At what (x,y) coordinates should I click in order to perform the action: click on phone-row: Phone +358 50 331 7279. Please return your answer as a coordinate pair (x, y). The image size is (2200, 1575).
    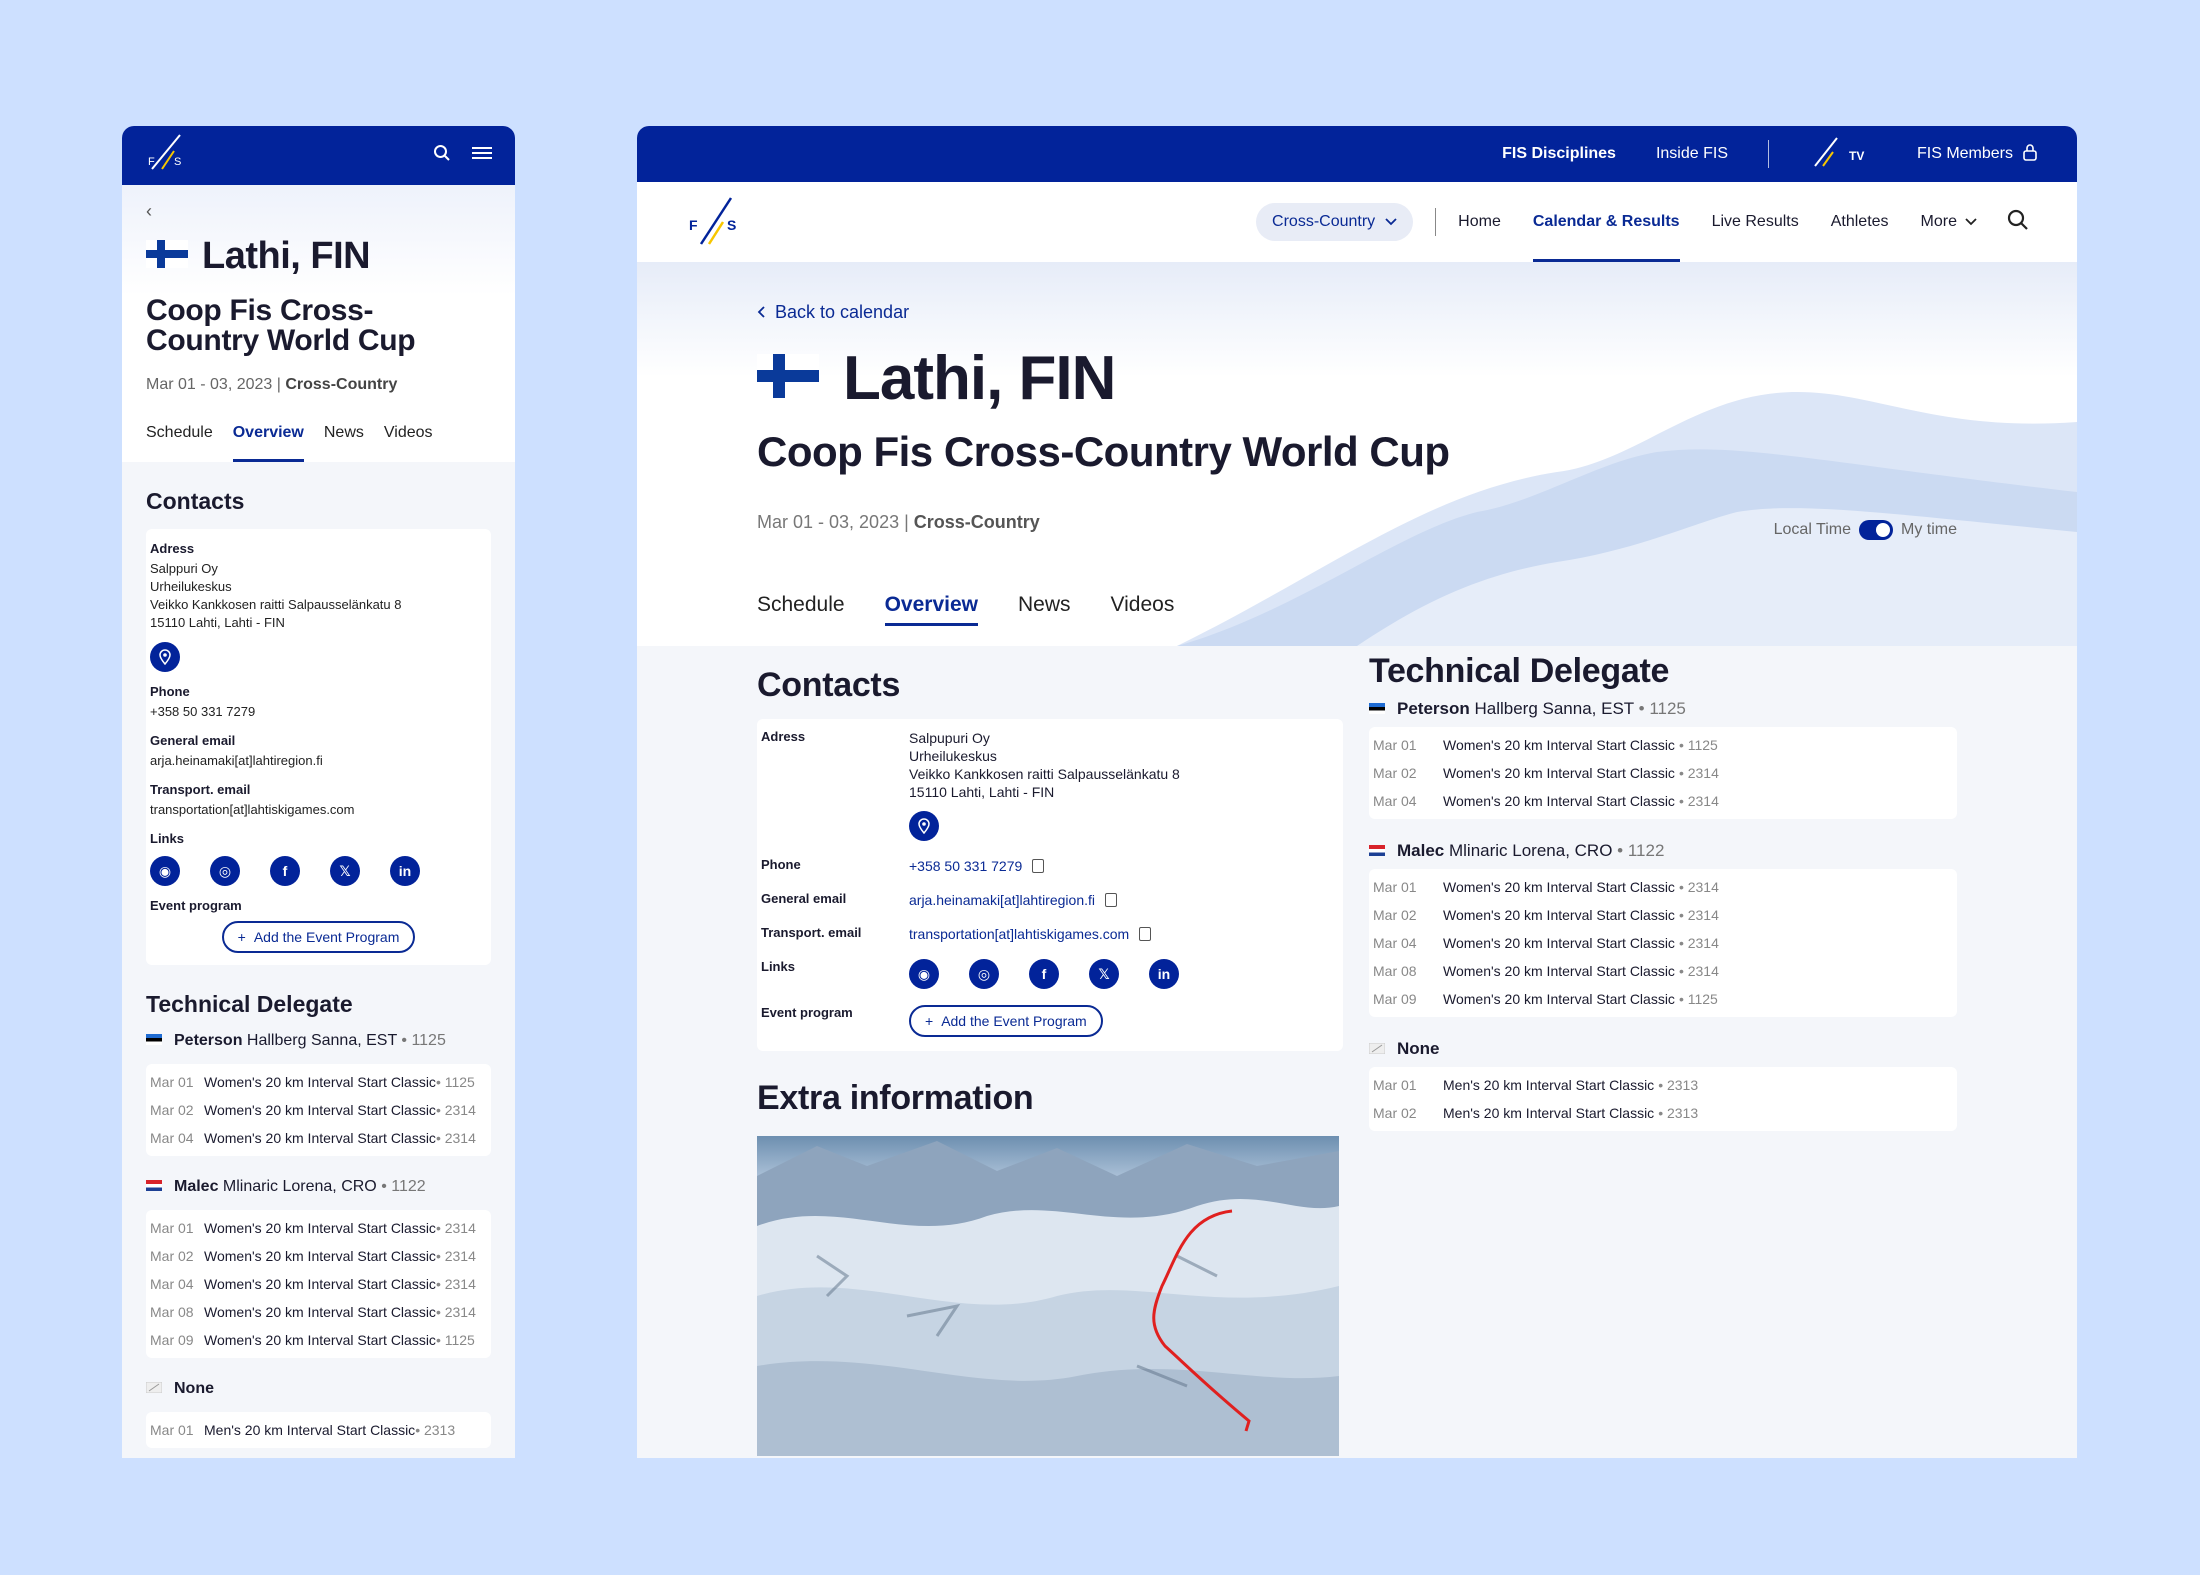
    Looking at the image, I should click on (1050, 866).